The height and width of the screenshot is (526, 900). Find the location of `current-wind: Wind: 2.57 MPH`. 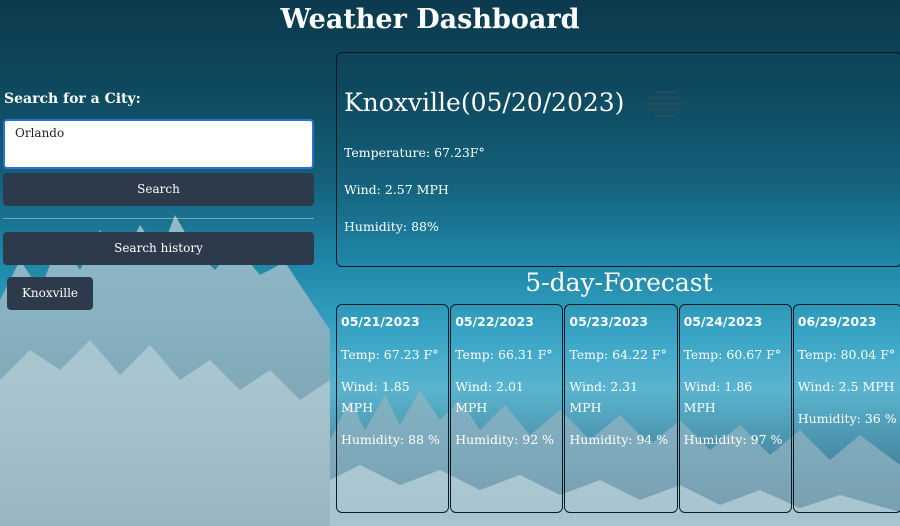

current-wind: Wind: 2.57 MPH is located at coordinates (396, 189).